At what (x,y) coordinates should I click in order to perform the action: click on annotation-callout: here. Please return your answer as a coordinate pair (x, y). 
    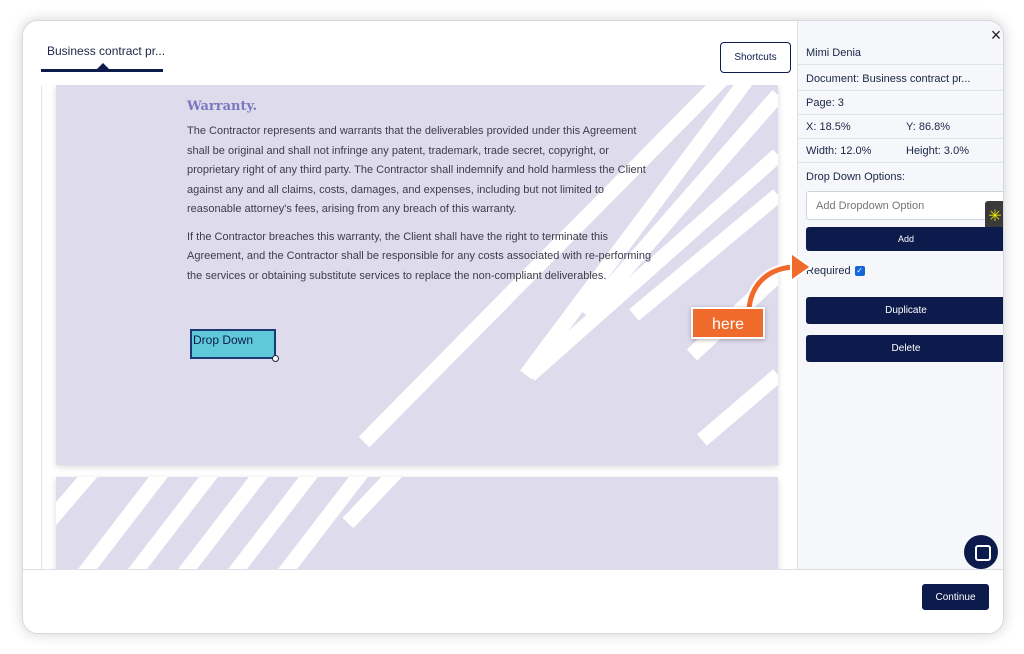
    Looking at the image, I should click on (728, 323).